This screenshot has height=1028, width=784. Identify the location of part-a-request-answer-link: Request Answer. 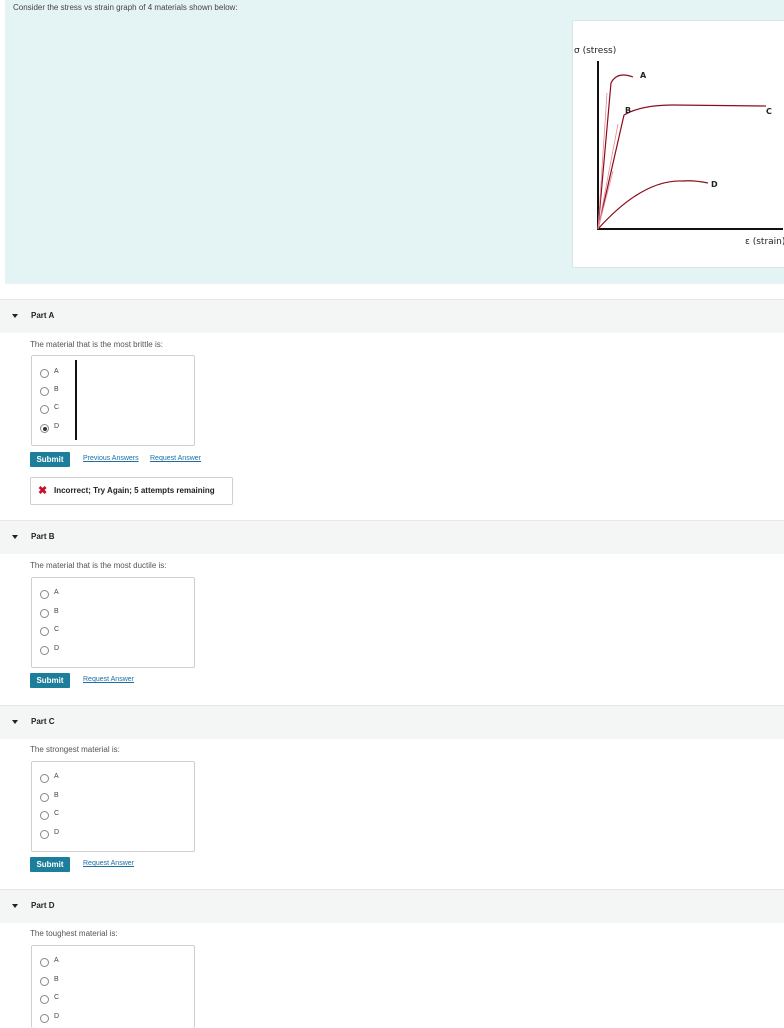
(175, 458).